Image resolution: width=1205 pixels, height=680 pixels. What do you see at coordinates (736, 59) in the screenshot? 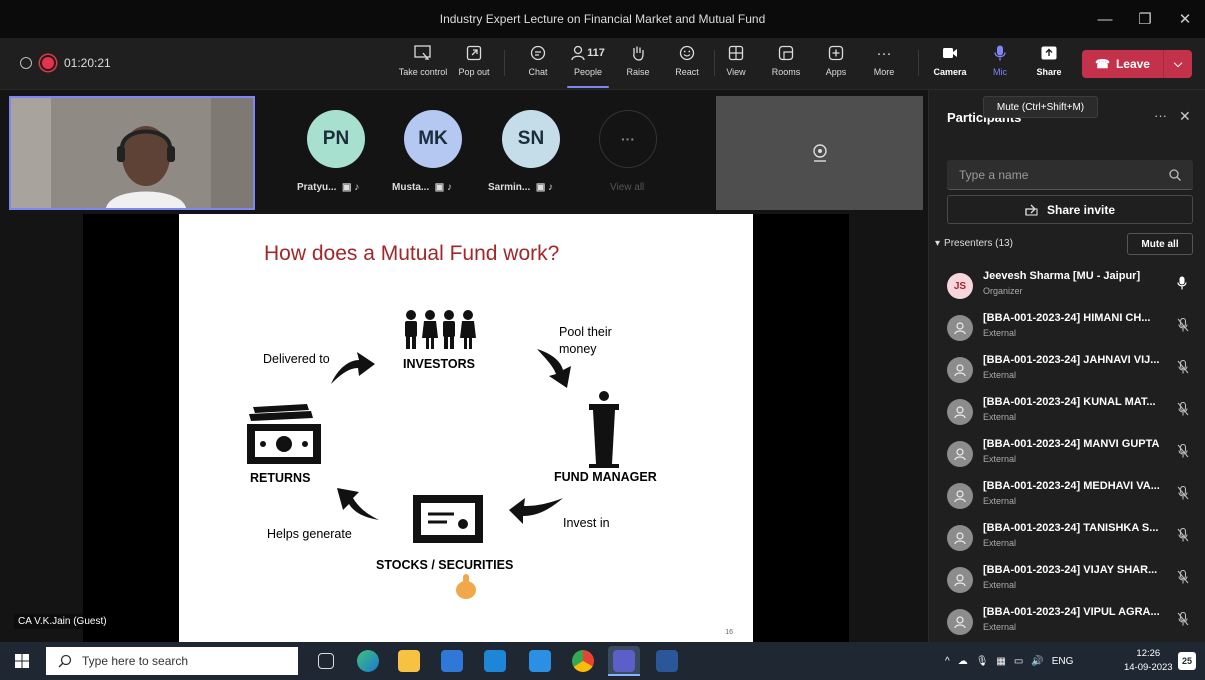
I see `view-button: View` at bounding box center [736, 59].